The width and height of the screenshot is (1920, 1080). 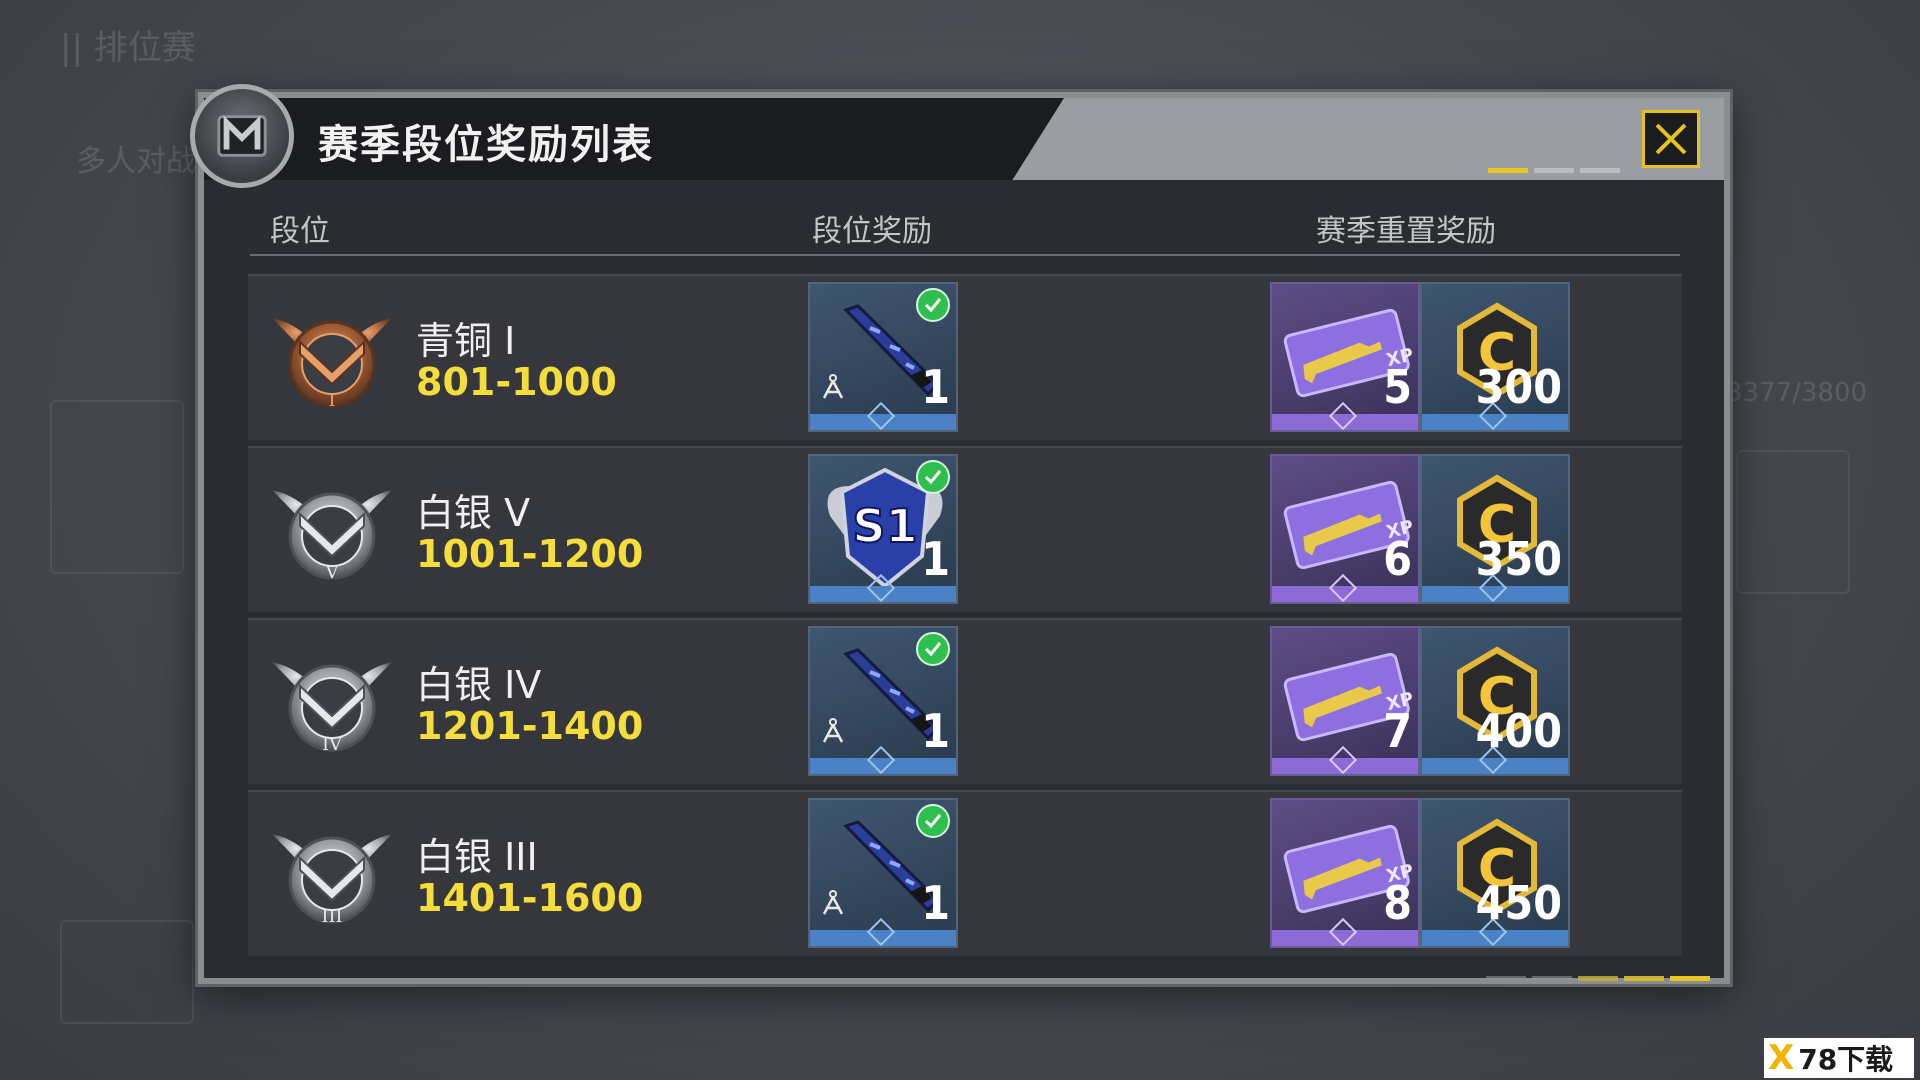 What do you see at coordinates (1345, 529) in the screenshot?
I see `reset-reward-xp-card: XP 6` at bounding box center [1345, 529].